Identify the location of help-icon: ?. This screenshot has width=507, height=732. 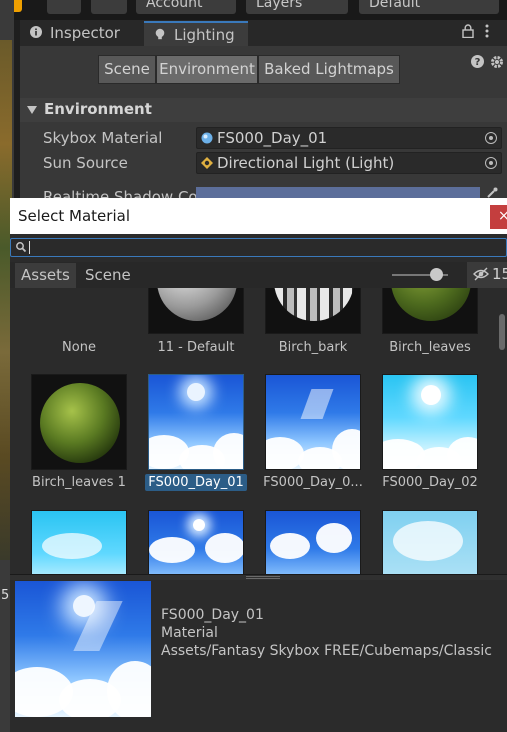
(477, 61).